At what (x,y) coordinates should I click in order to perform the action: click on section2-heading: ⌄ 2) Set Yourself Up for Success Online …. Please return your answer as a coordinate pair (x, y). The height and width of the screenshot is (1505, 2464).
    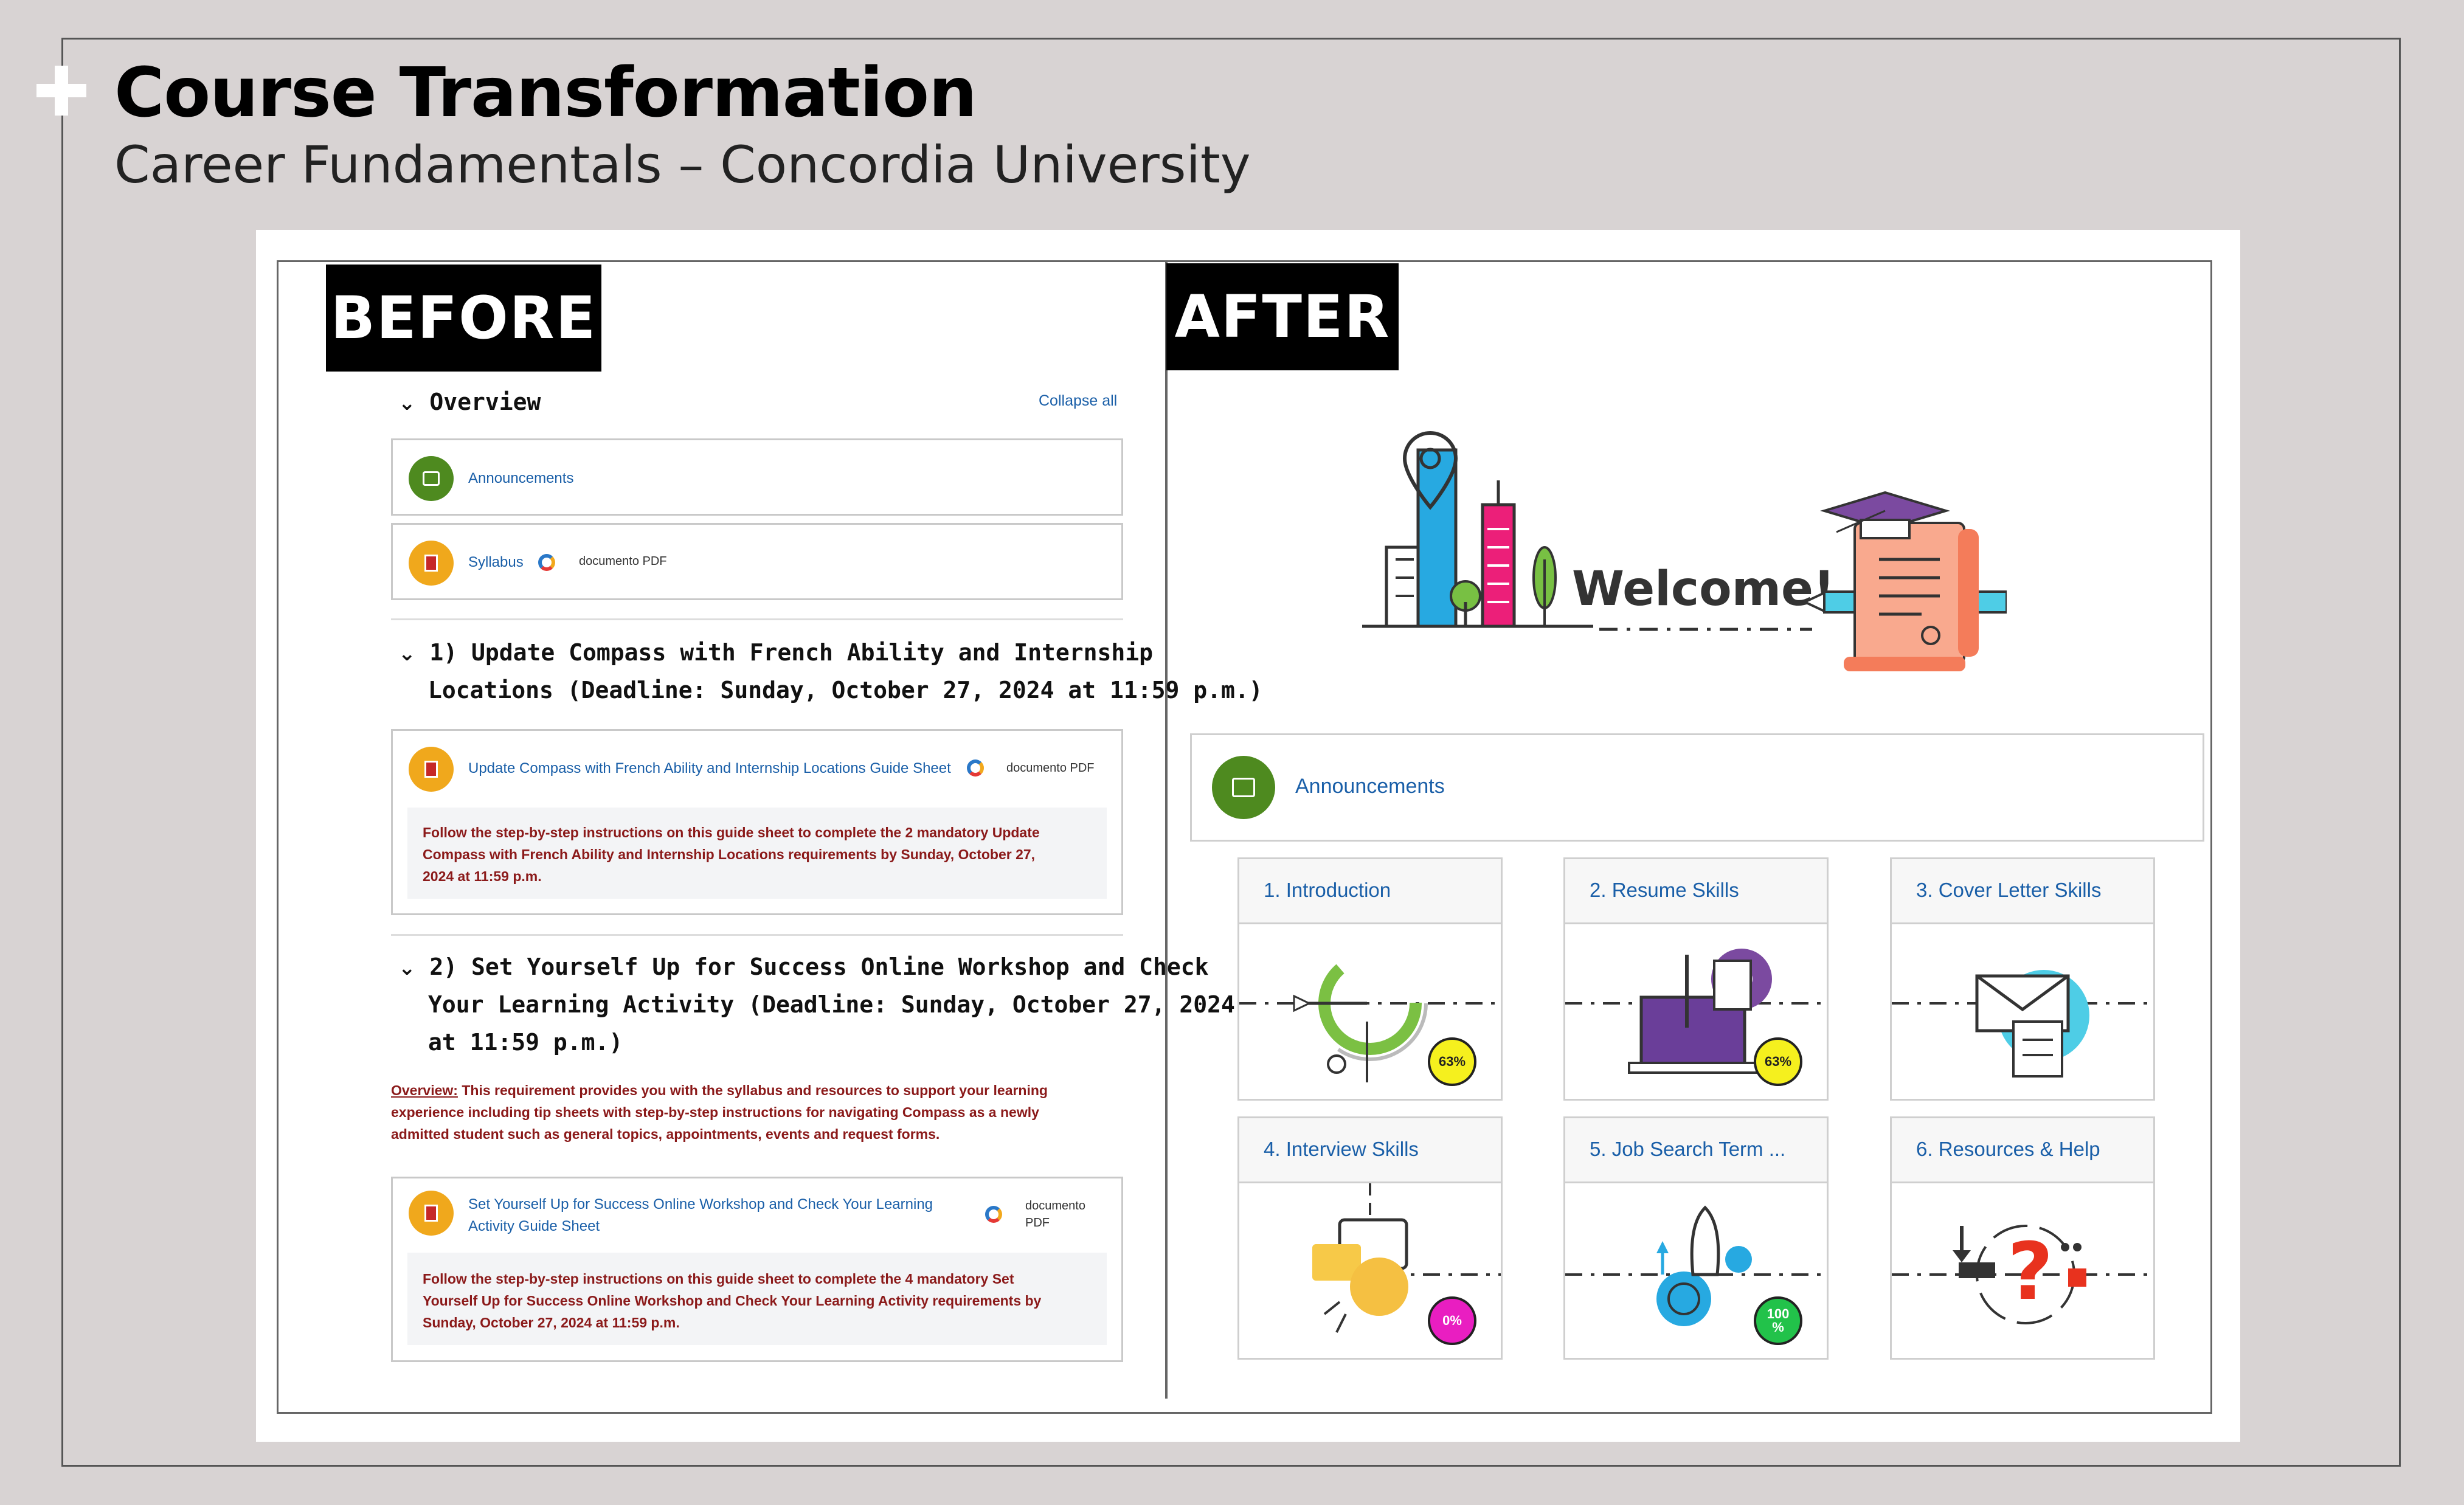
    Looking at the image, I should click on (803, 968).